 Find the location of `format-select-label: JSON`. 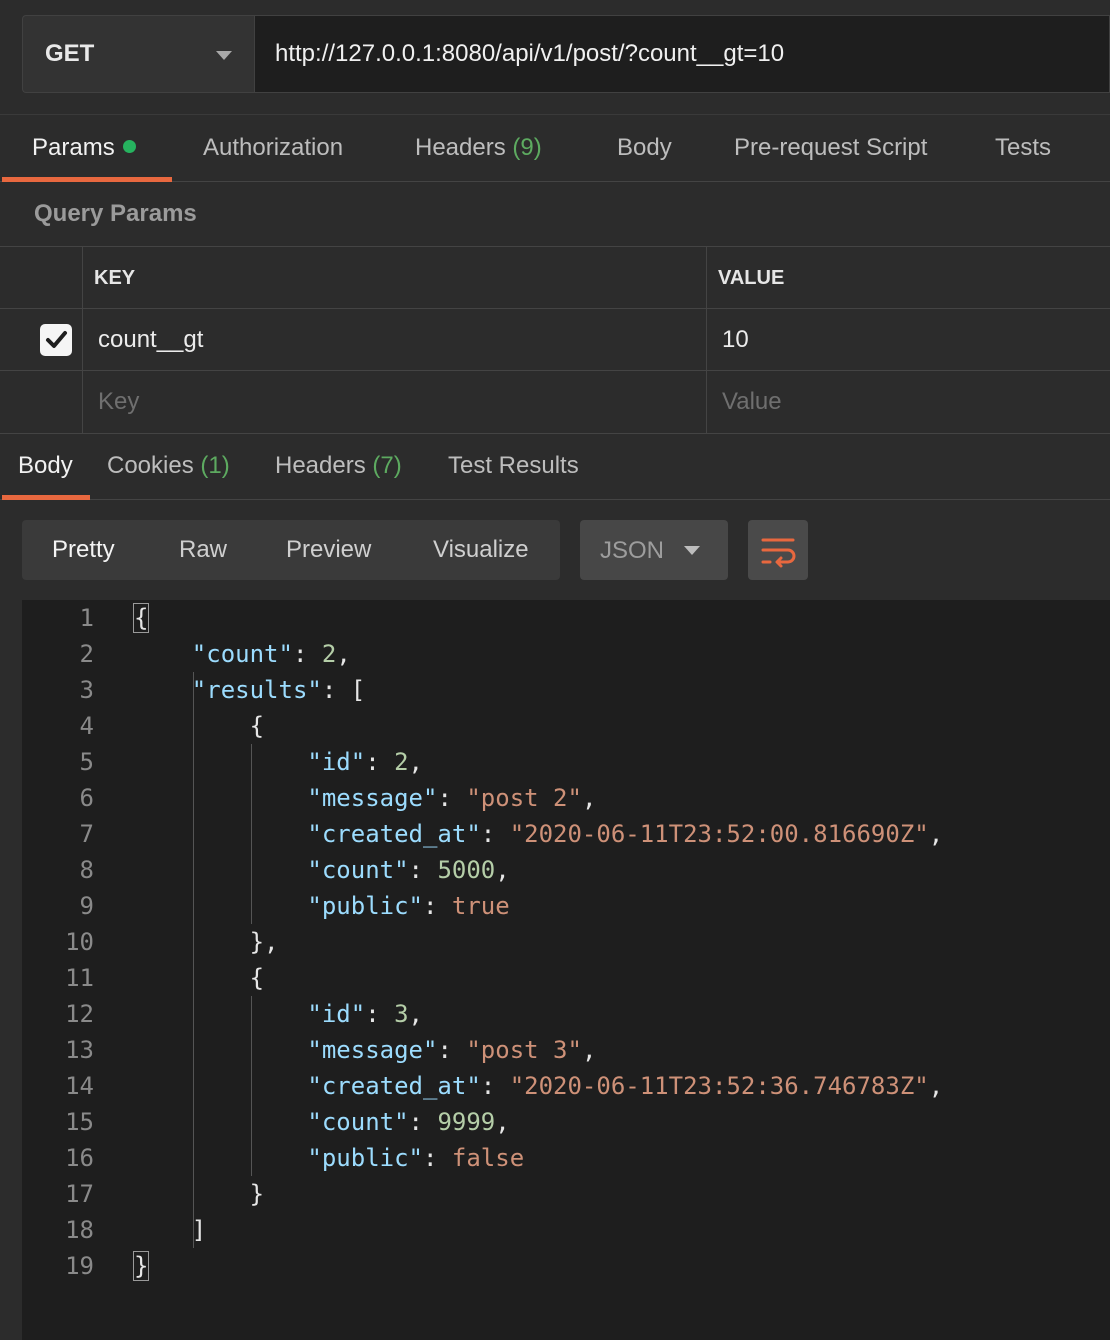

format-select-label: JSON is located at coordinates (632, 550).